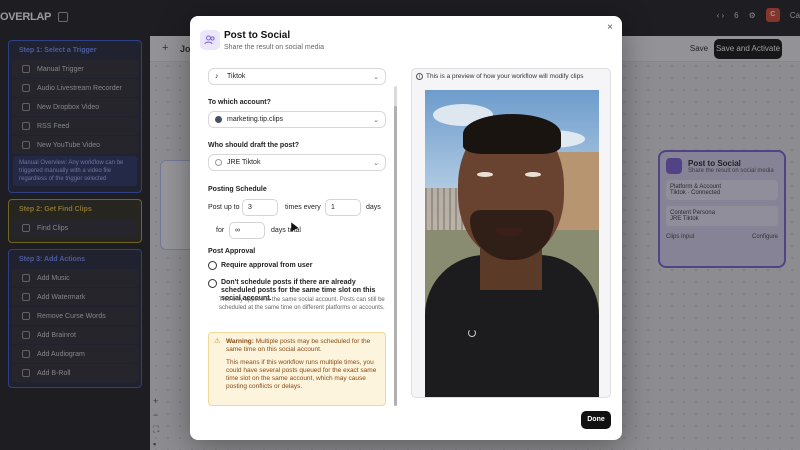 Image resolution: width=800 pixels, height=450 pixels. I want to click on tiktok-icon: ♪, so click(217, 76).